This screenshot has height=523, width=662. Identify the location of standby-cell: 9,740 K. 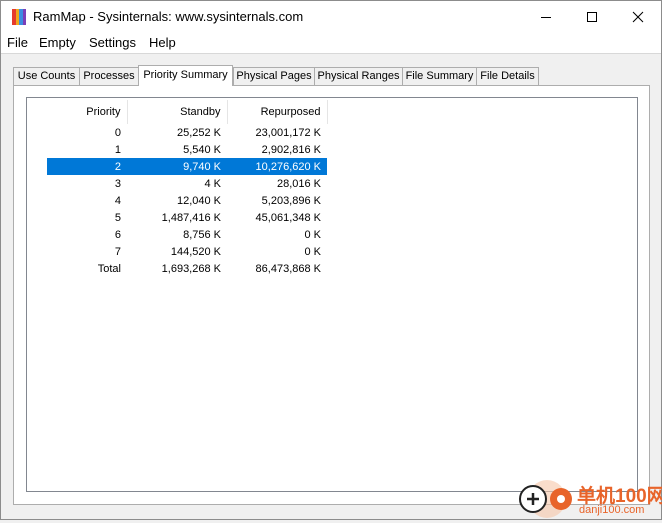
(177, 166).